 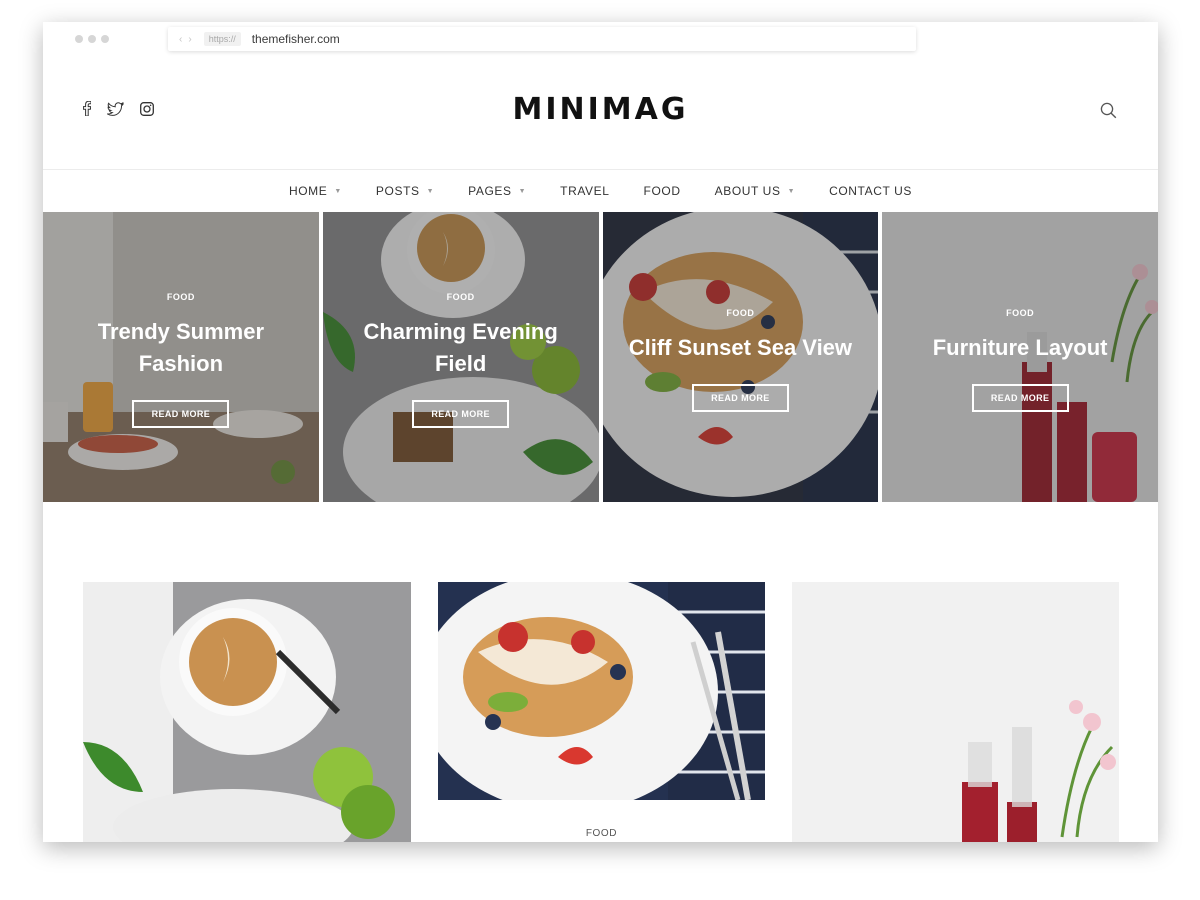 I want to click on slide-content: FOOD Cliff Sunset Sea View READ MORE, so click(x=741, y=360).